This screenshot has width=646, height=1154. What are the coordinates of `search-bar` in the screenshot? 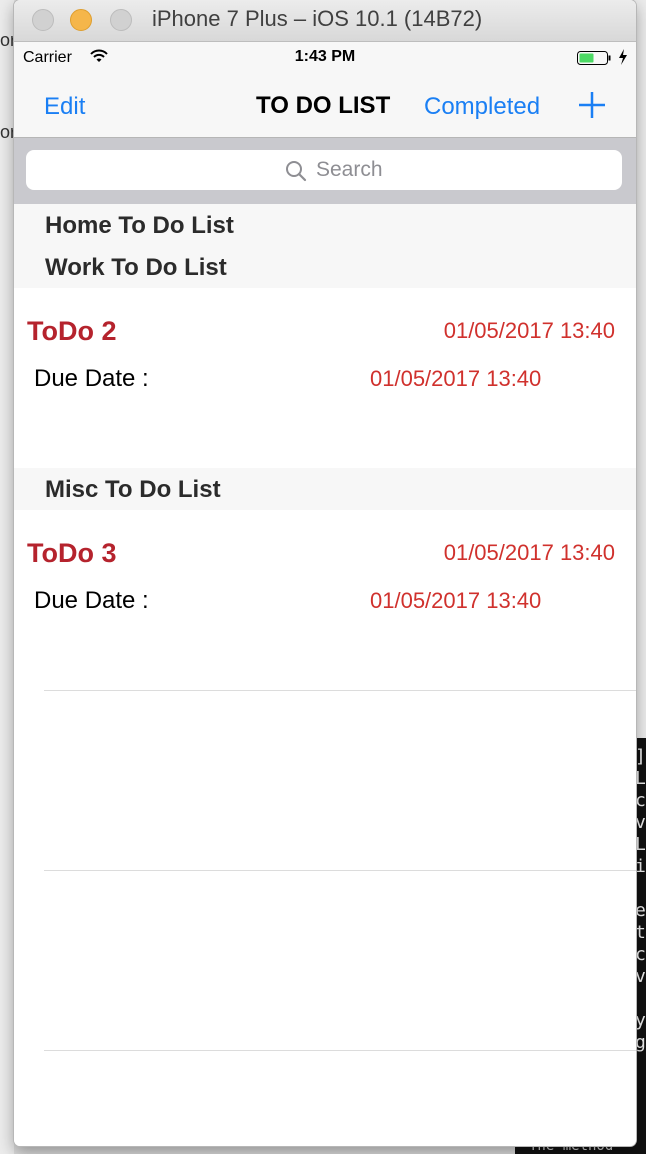 It's located at (325, 171).